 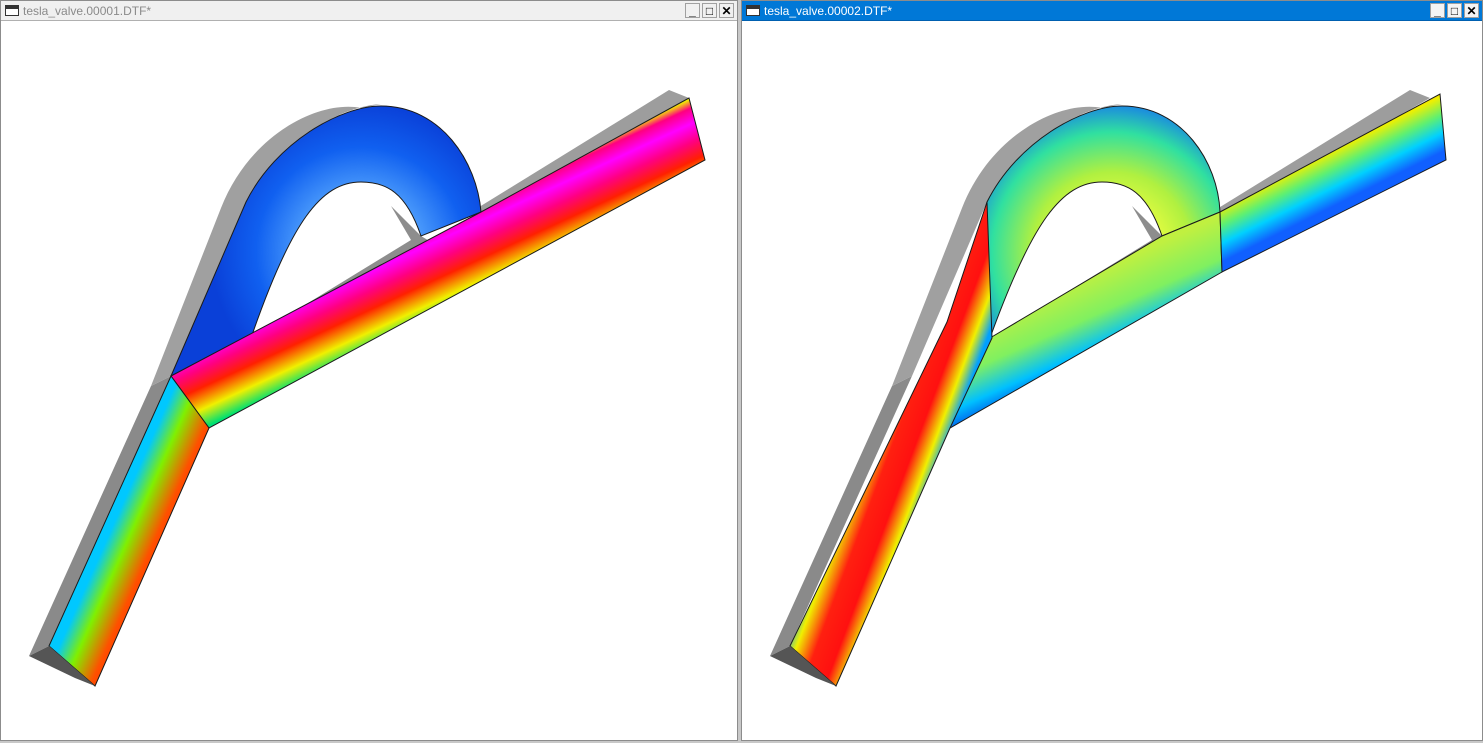 I want to click on window-title: tesla_valve.00001.DTF*, so click(x=87, y=10).